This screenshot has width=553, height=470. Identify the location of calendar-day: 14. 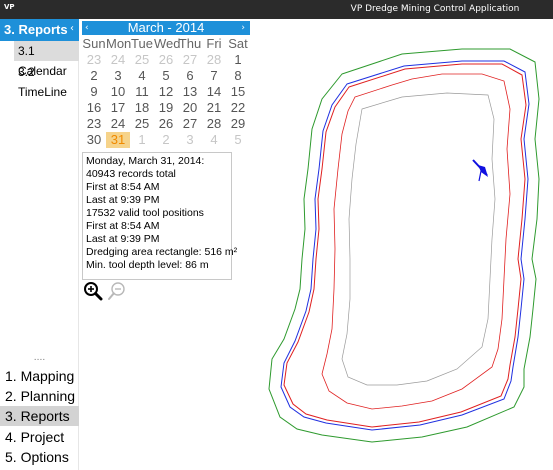
(214, 92).